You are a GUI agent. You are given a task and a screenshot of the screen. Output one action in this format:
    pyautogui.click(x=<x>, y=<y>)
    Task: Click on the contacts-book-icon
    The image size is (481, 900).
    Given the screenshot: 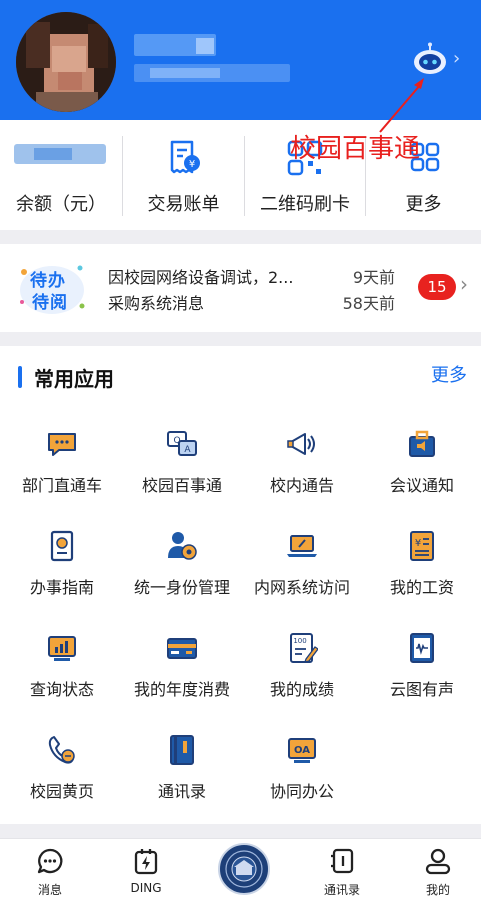 What is the action you would take?
    pyautogui.click(x=182, y=750)
    